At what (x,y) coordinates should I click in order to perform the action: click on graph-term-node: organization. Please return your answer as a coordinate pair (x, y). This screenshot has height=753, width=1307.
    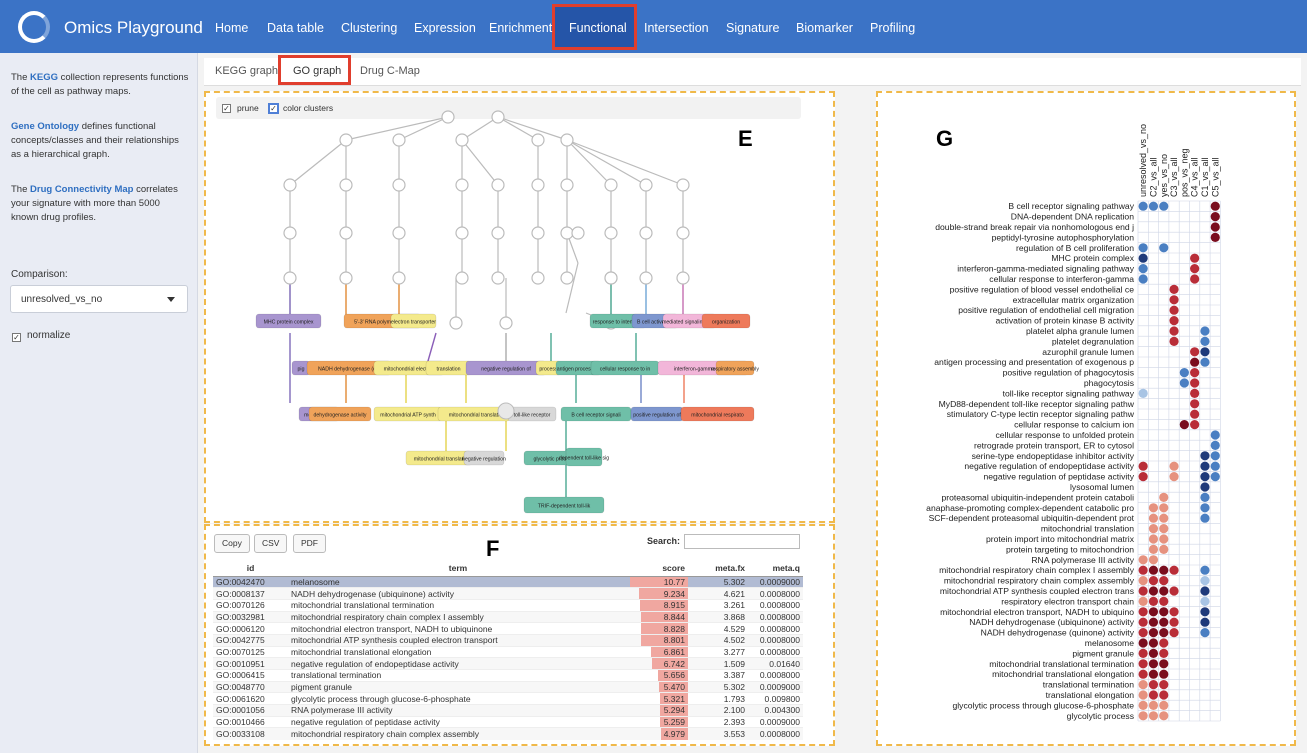
    Looking at the image, I should click on (726, 321).